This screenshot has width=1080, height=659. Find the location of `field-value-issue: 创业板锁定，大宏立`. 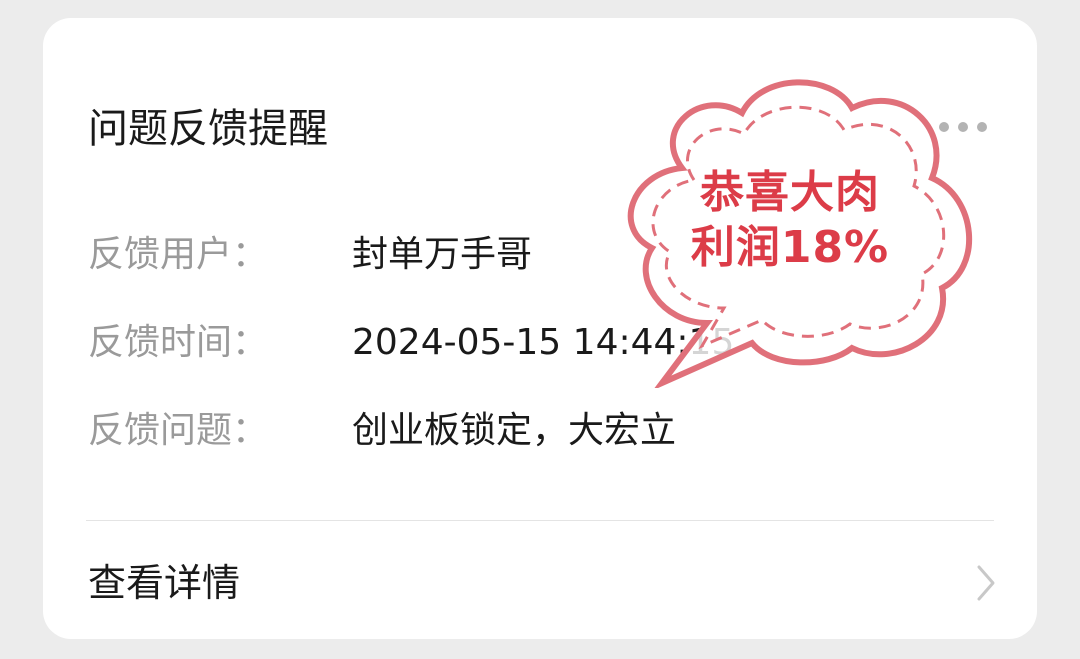

field-value-issue: 创业板锁定，大宏立 is located at coordinates (514, 430).